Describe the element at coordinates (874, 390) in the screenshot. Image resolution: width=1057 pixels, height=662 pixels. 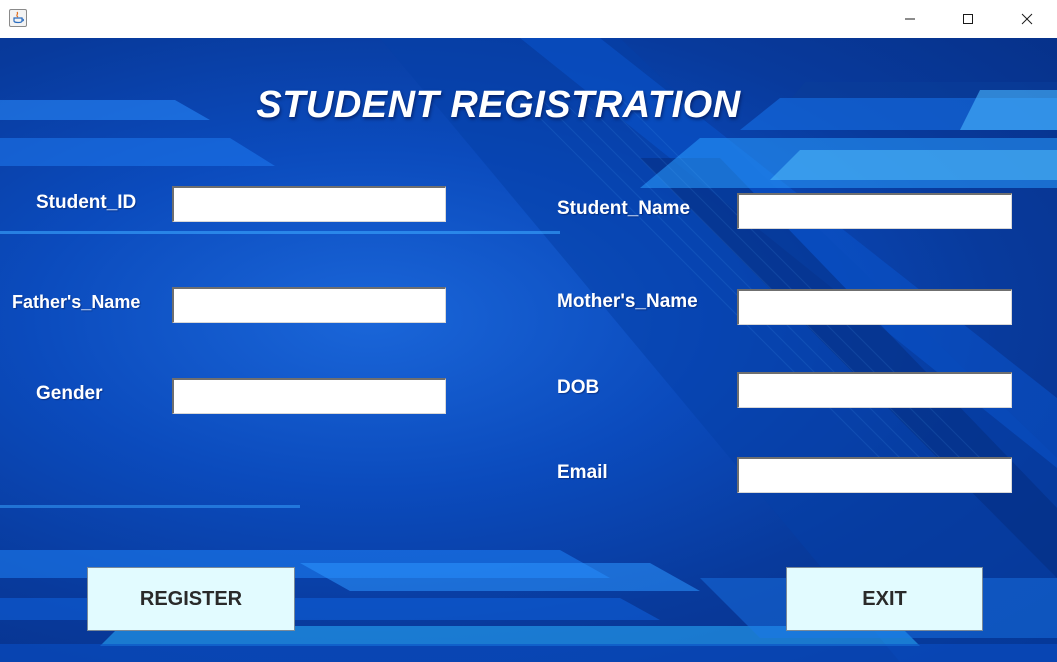
I see `dob-field` at that location.